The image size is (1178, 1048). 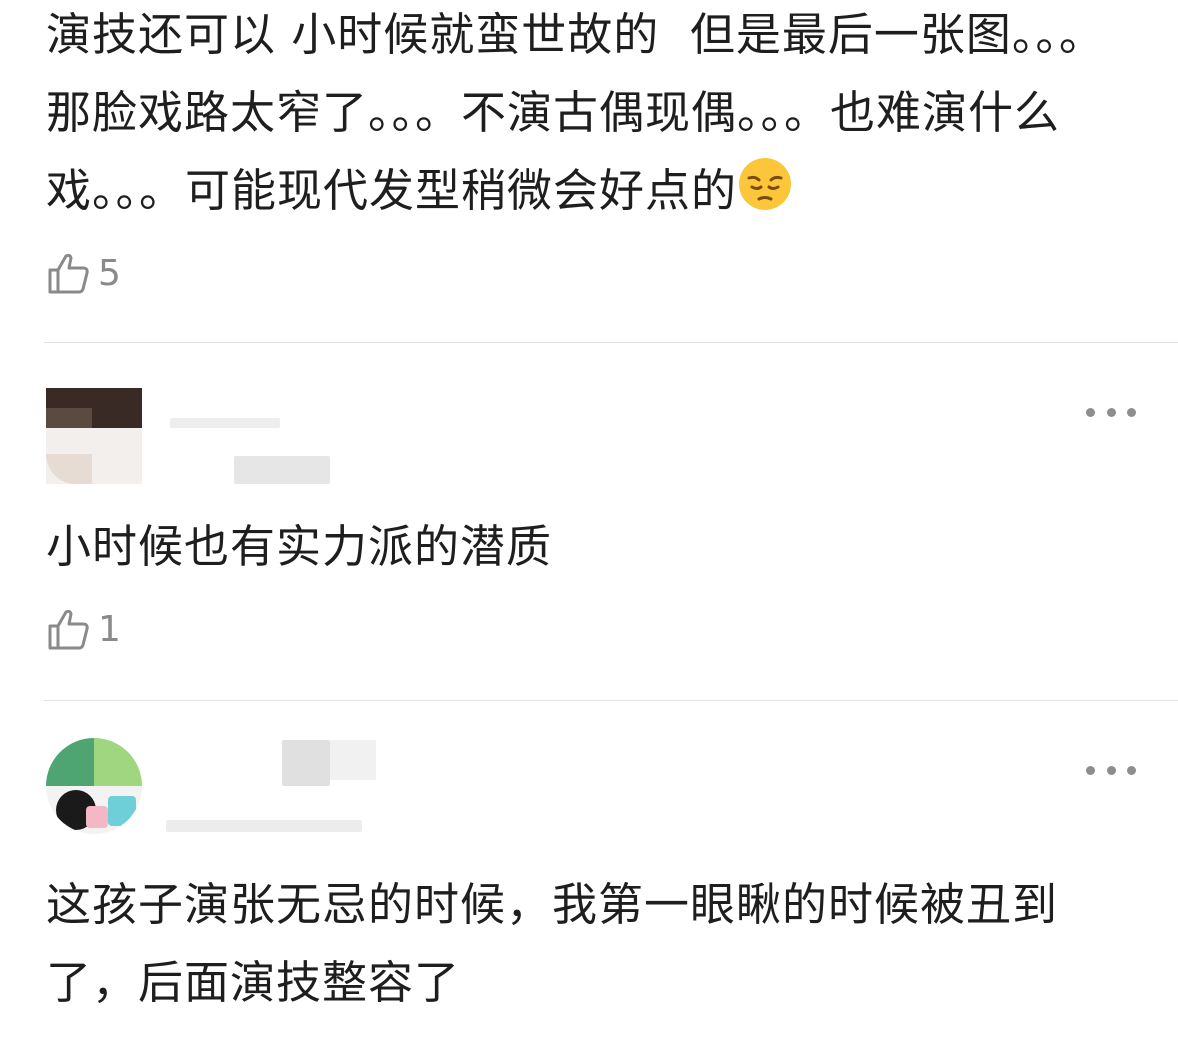 I want to click on comment-text: 这孩子演张无忌的时候，我第一眼瞅的时候被丑到了，后面演技整容了, so click(x=552, y=943).